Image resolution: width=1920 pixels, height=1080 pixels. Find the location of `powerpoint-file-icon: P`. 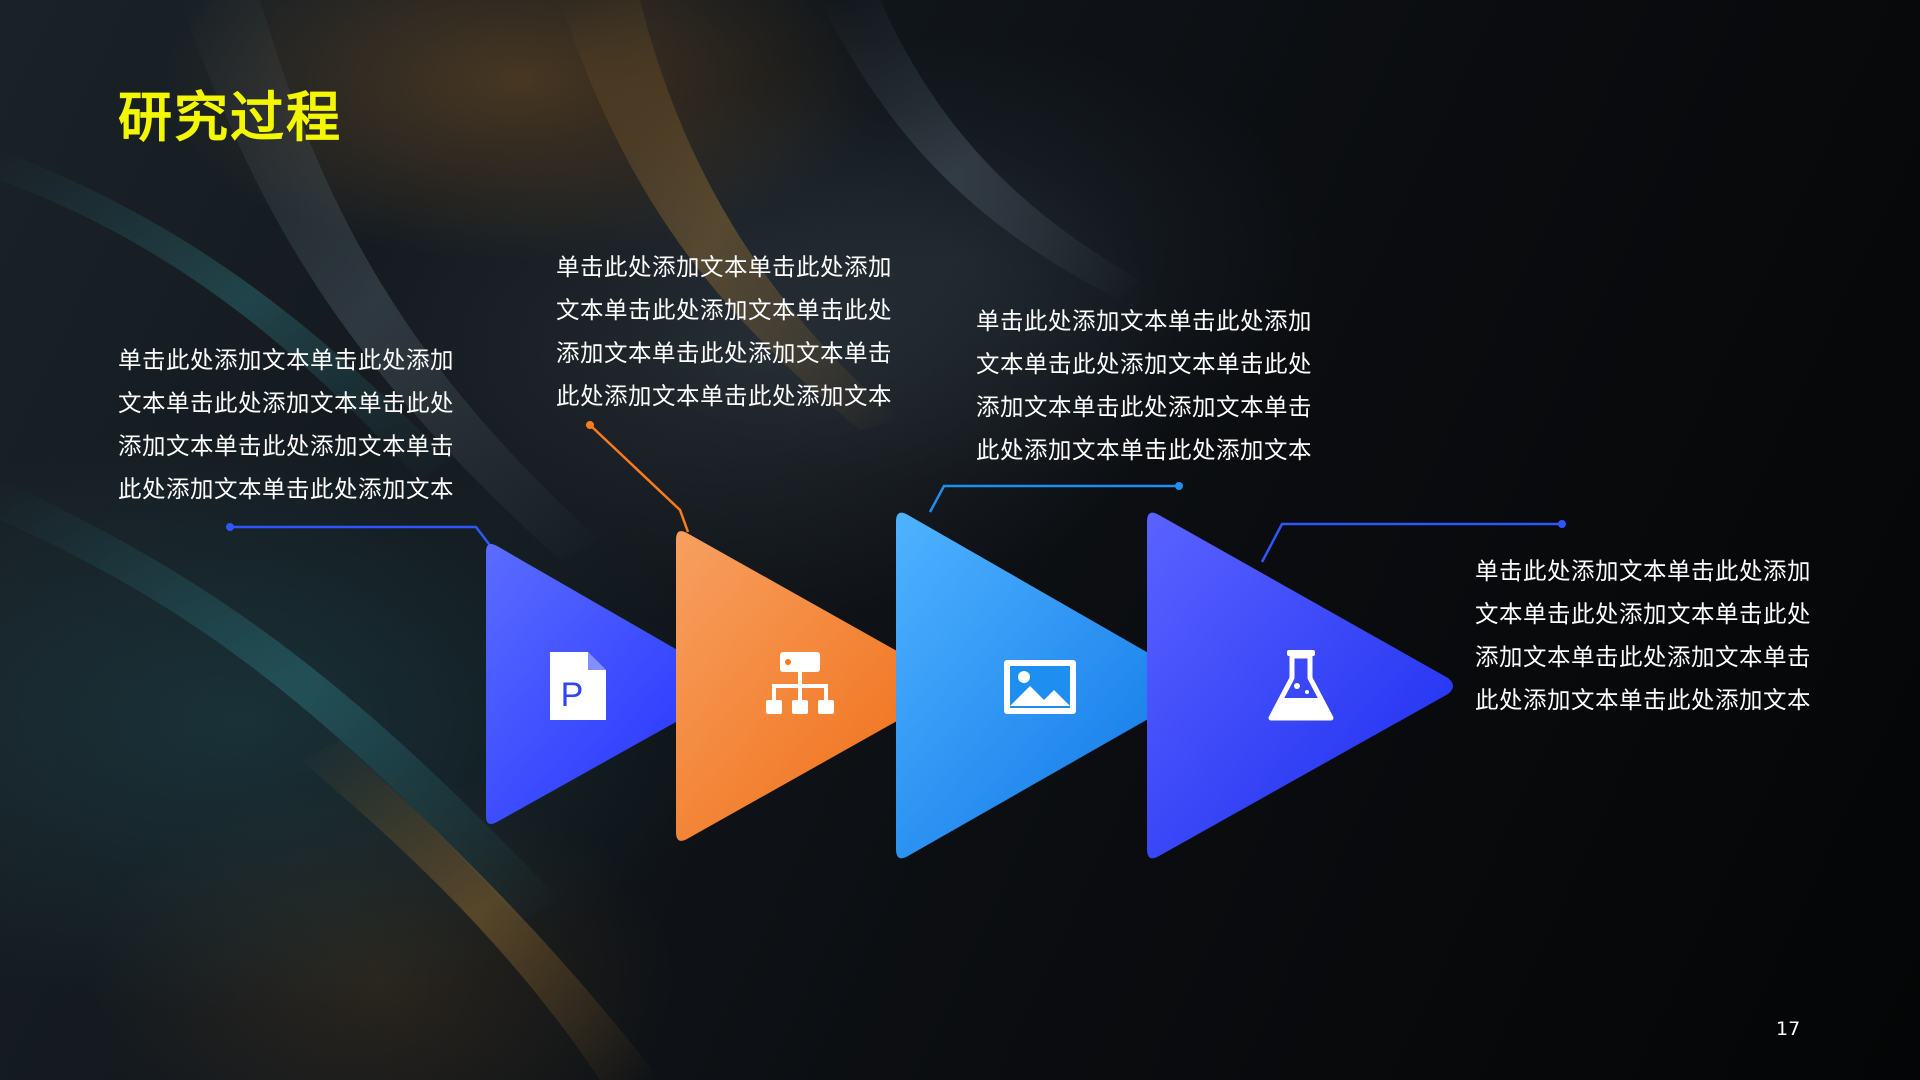

powerpoint-file-icon: P is located at coordinates (580, 686).